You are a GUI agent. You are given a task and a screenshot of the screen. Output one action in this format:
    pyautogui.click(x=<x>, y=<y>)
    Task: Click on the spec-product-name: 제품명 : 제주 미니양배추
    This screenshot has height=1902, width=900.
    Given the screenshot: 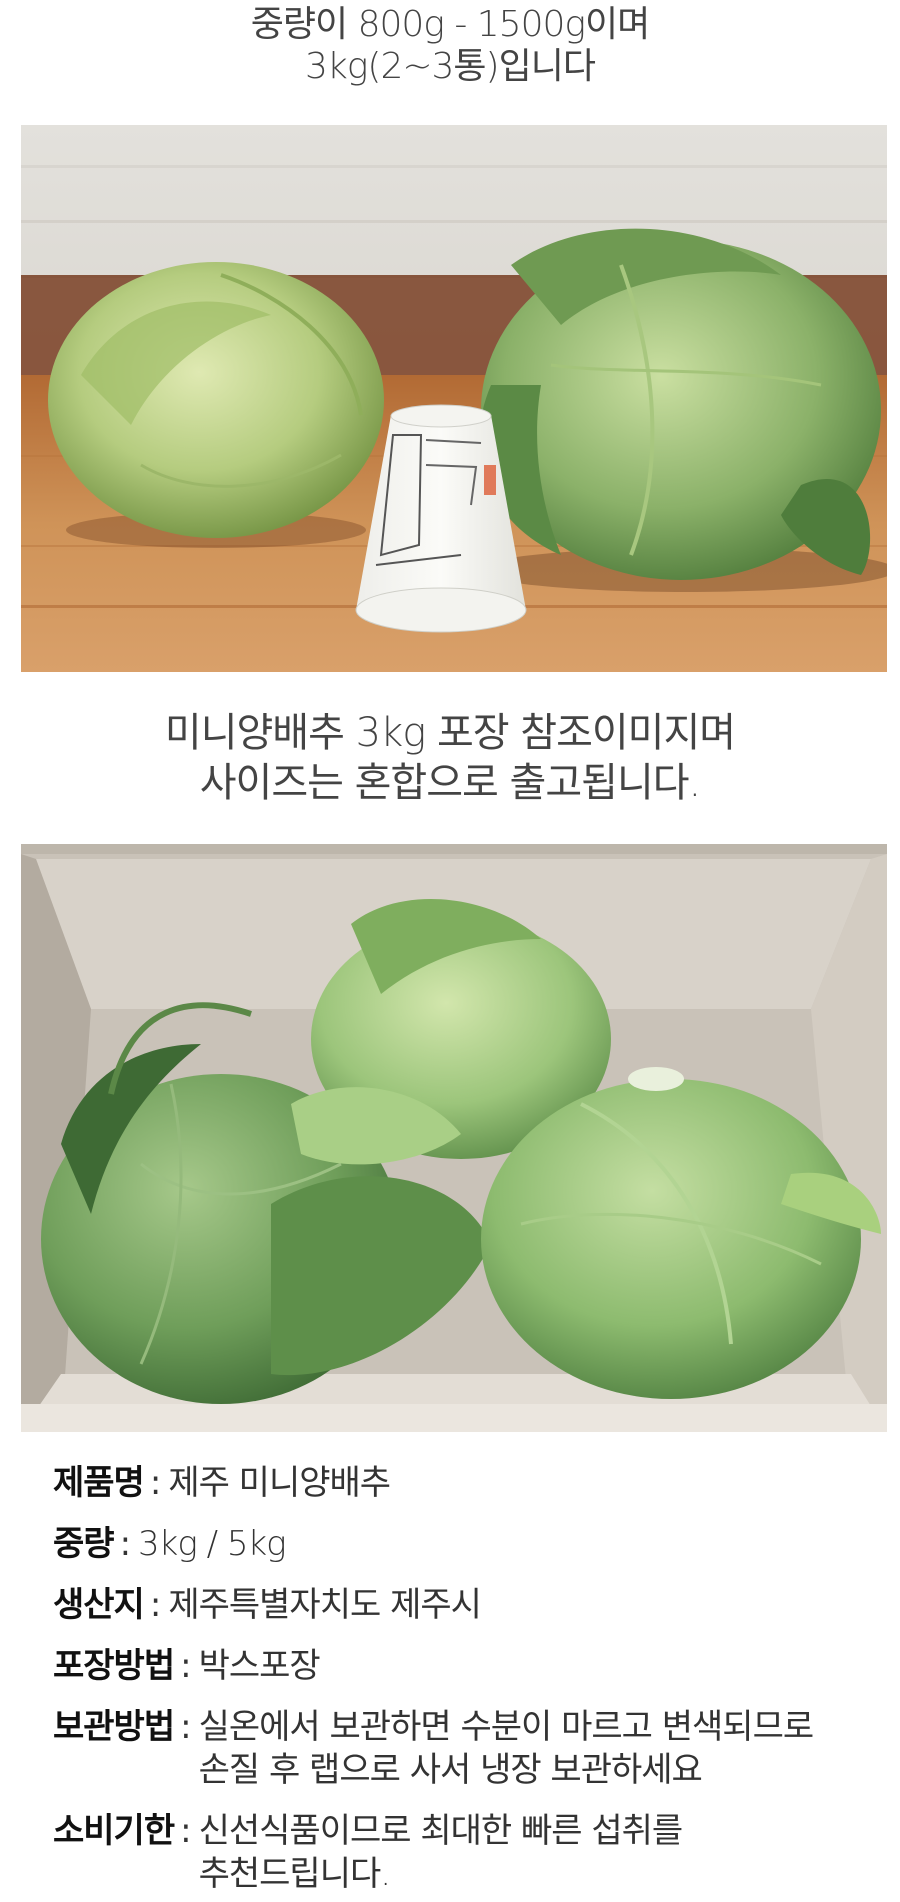 What is the action you would take?
    pyautogui.click(x=222, y=1483)
    